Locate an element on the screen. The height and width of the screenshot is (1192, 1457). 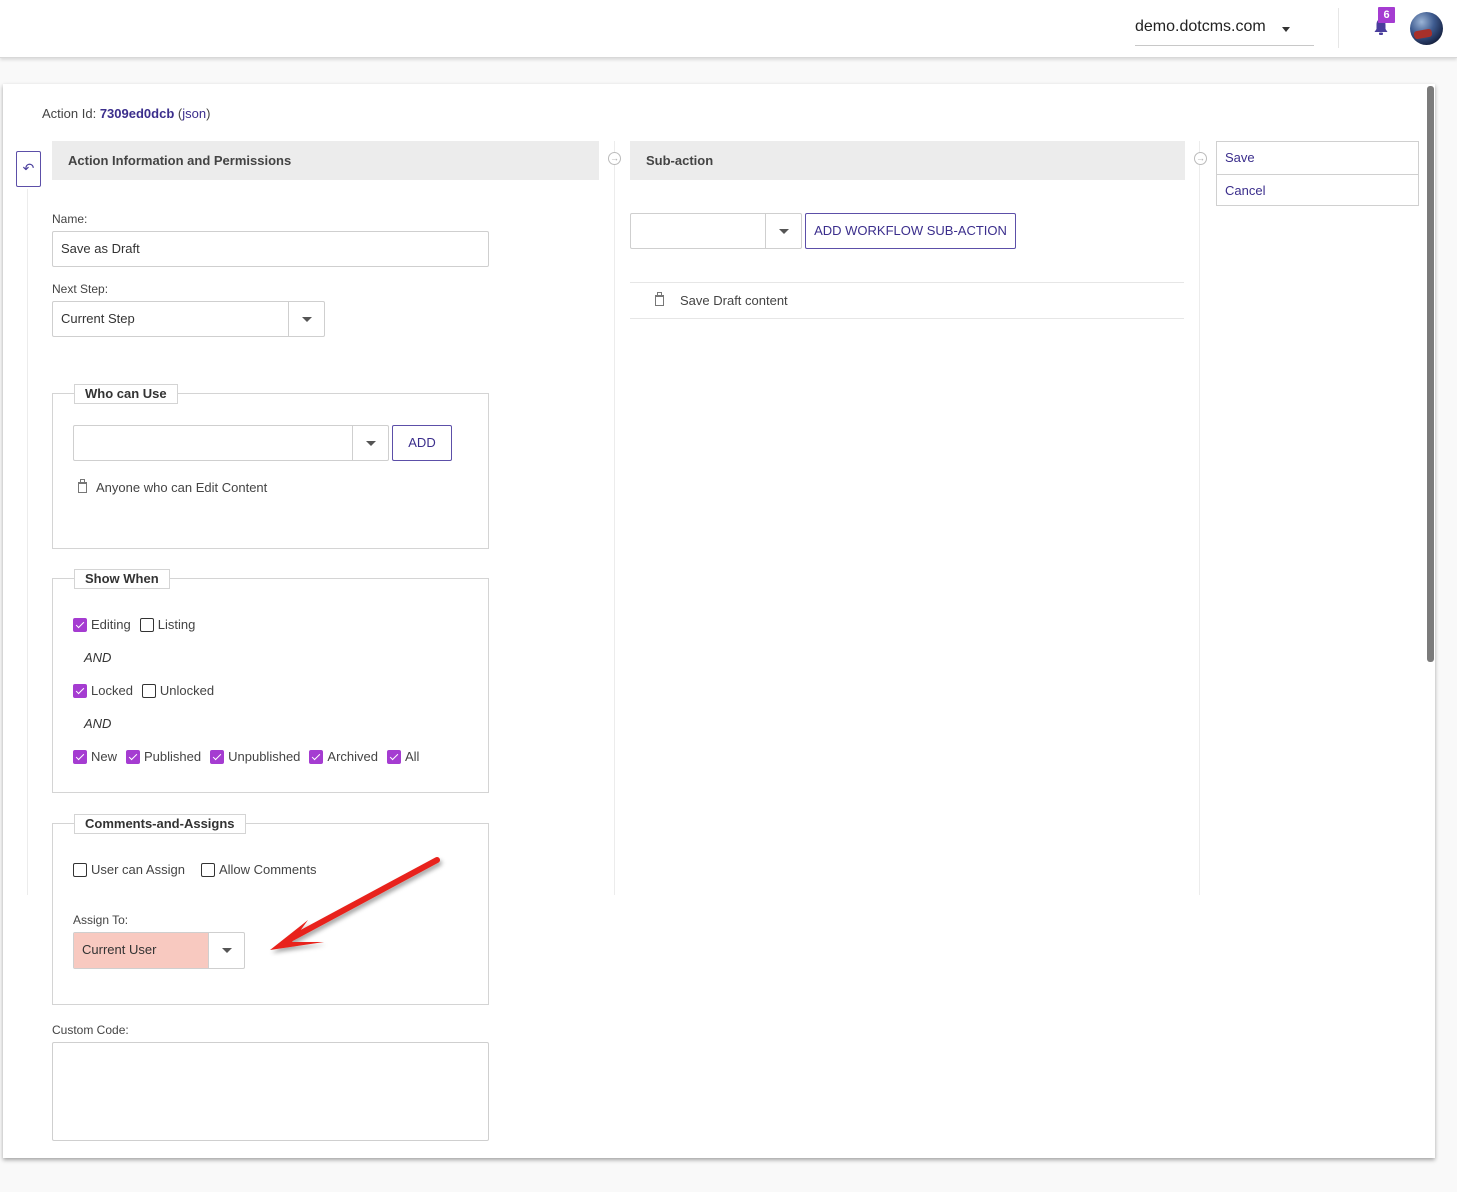
site-selector-label: demo.dotcms.com is located at coordinates (1200, 26).